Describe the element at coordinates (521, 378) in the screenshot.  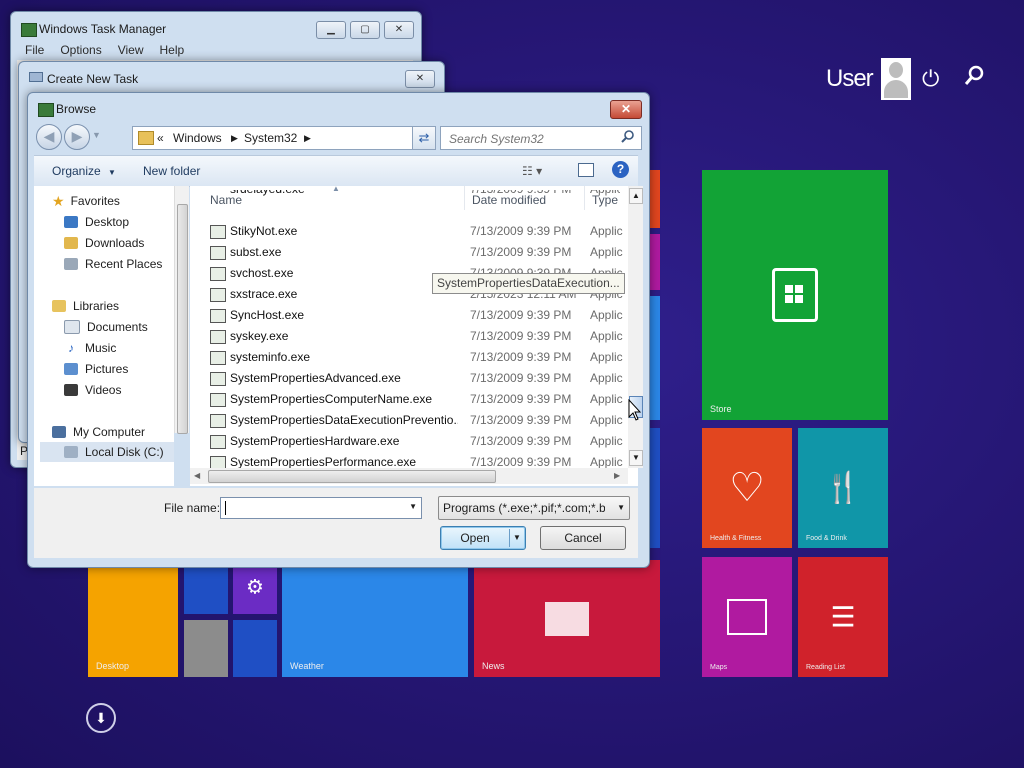
I see `file-date: 7/13/2009 9:39 PM` at that location.